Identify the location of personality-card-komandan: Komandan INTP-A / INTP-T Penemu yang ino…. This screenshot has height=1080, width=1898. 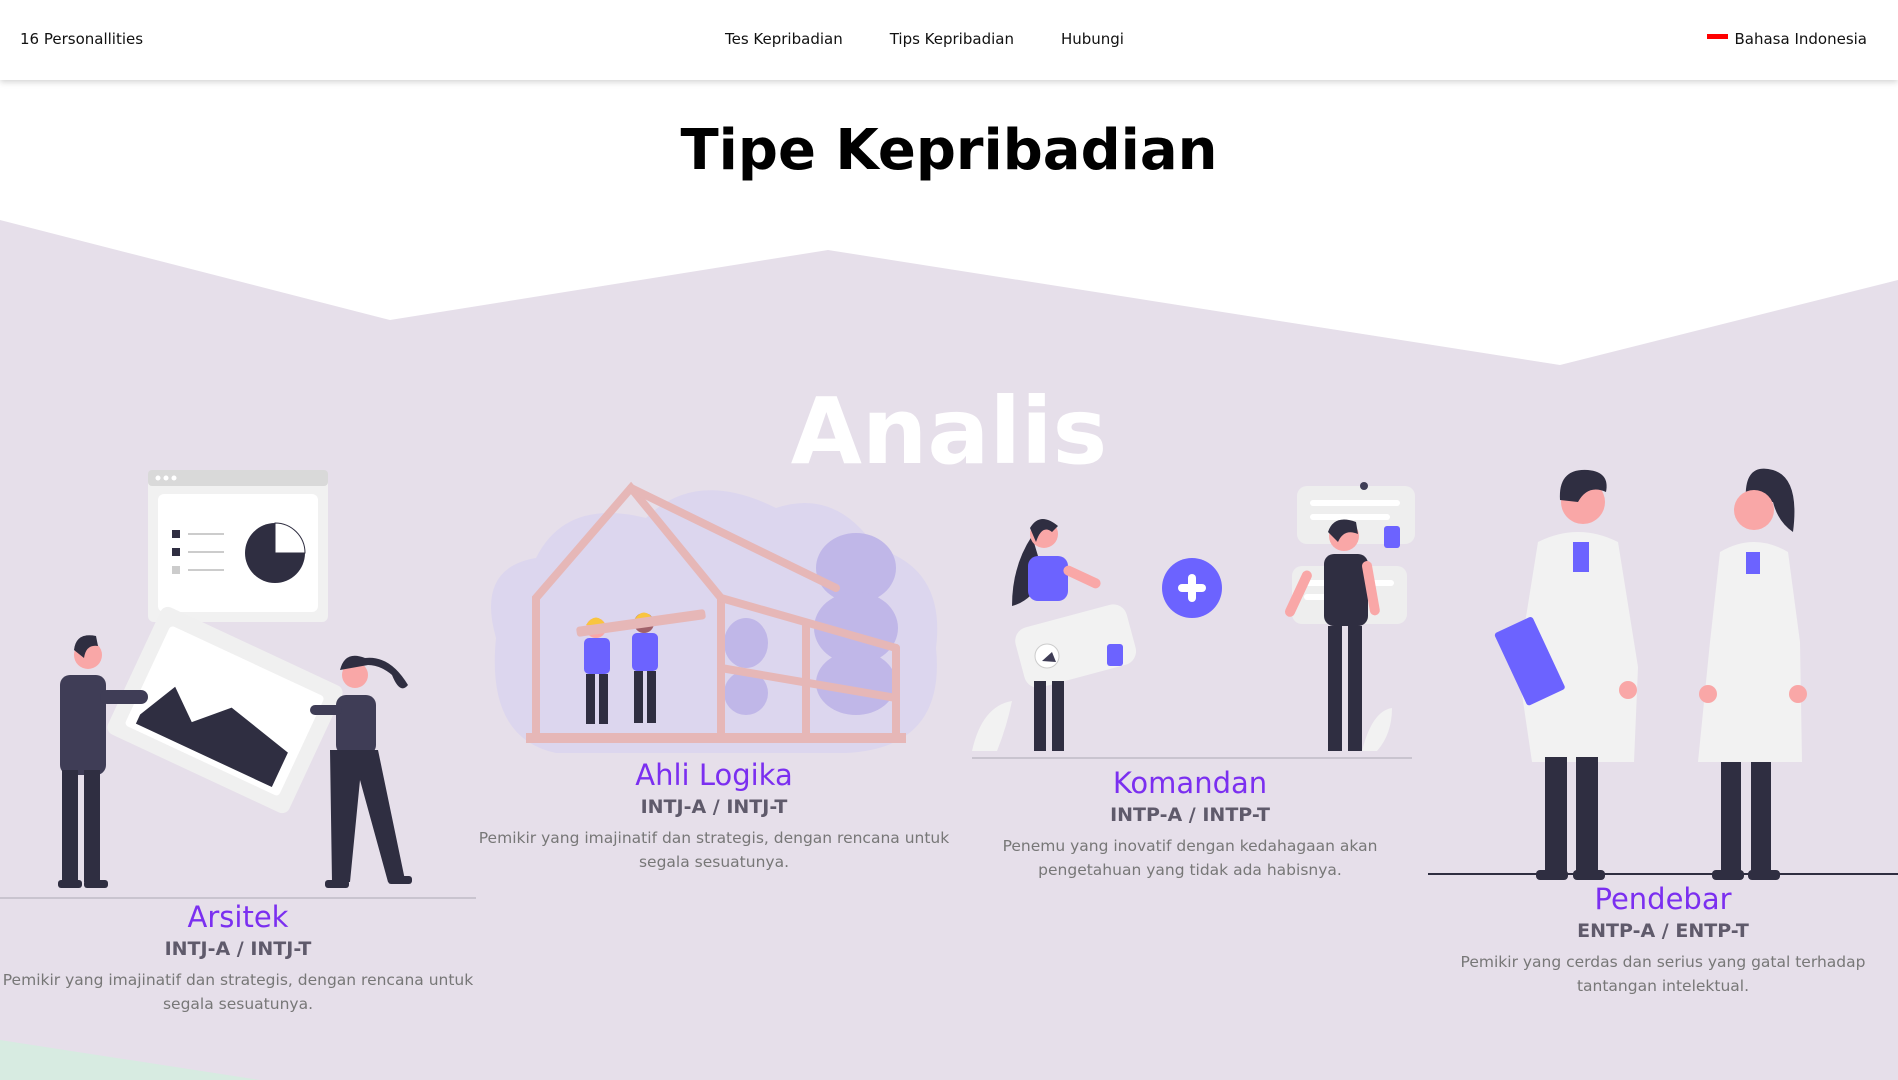
(1190, 679).